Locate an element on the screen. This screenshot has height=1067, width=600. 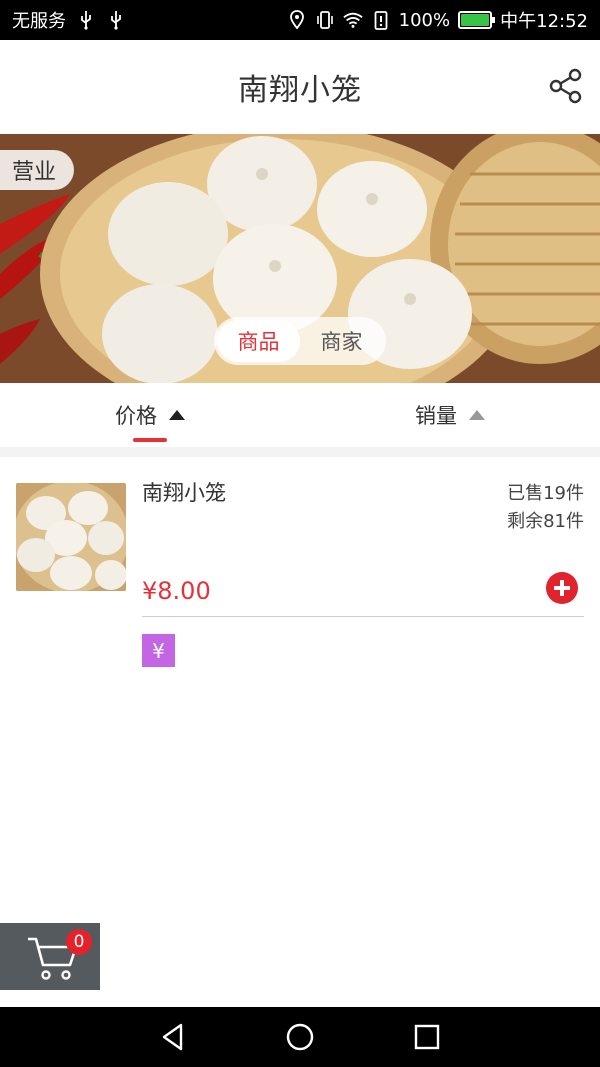
recents-button is located at coordinates (427, 1037).